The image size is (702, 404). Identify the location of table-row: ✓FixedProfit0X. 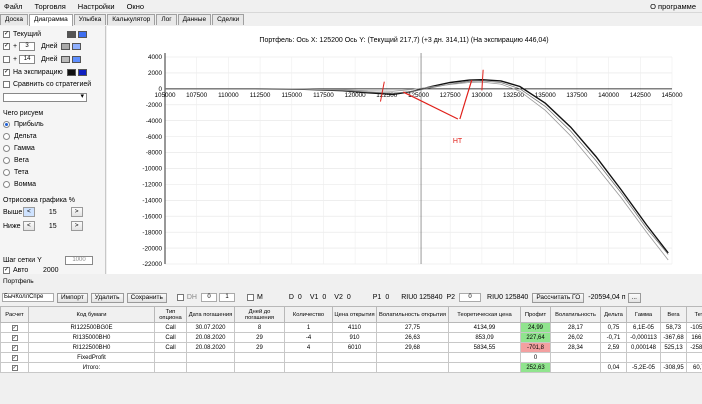
(351, 357).